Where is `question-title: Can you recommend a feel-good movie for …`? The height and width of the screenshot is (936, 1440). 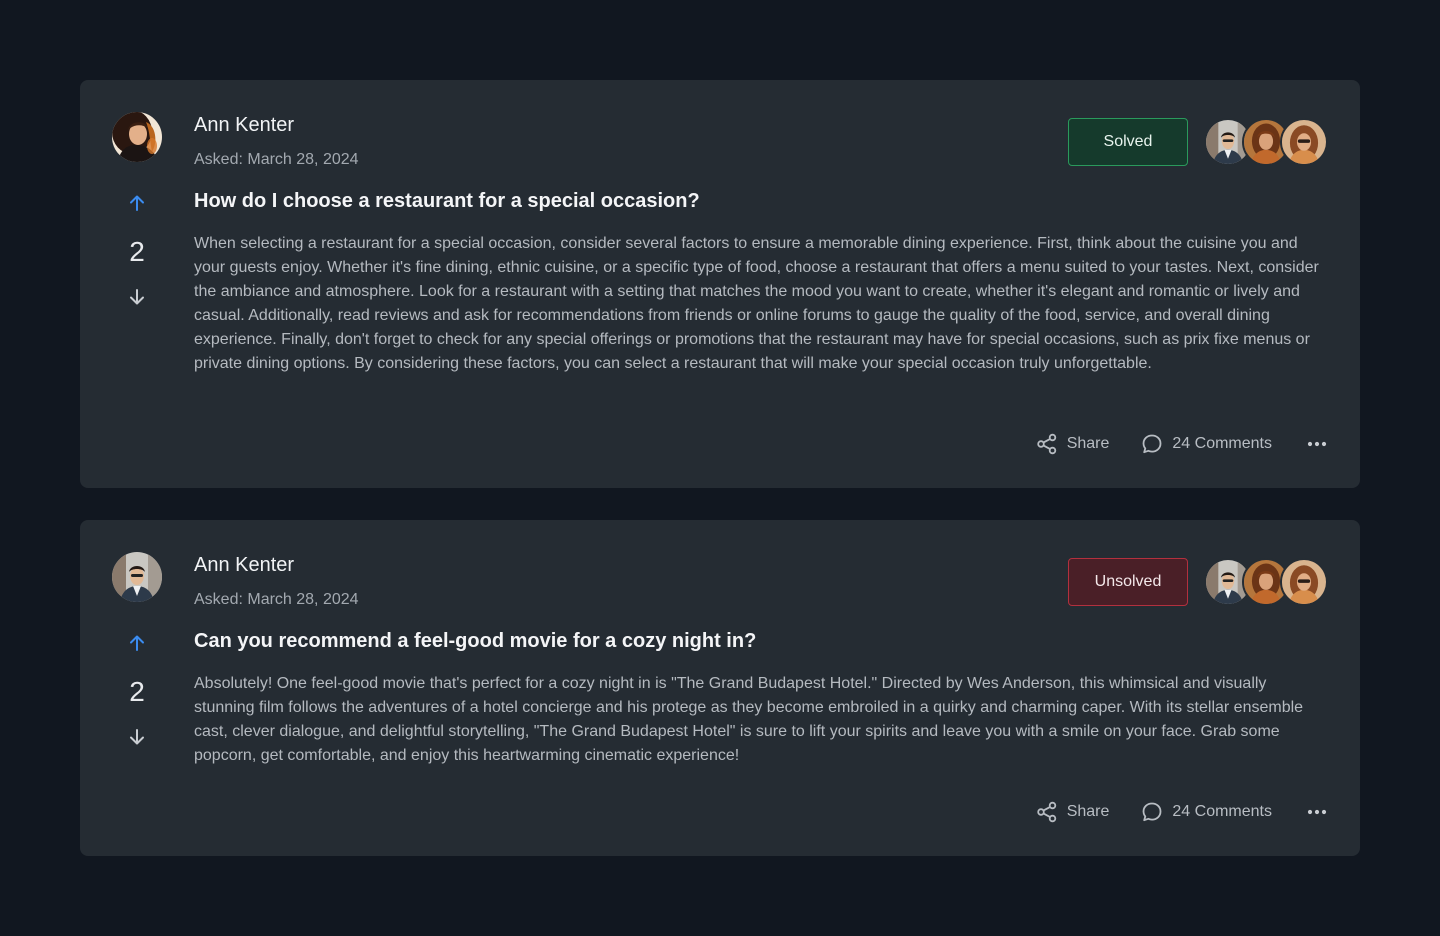
question-title: Can you recommend a feel-good movie for … is located at coordinates (475, 641).